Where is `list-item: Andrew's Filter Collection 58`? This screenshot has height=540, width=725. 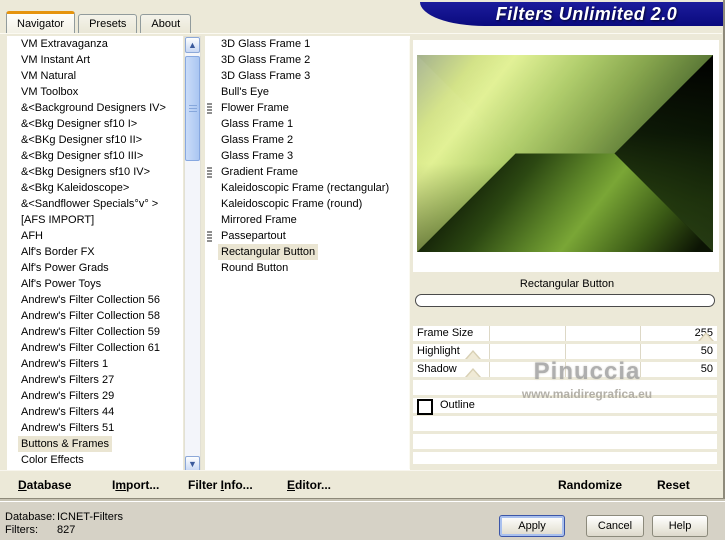 list-item: Andrew's Filter Collection 58 is located at coordinates (95, 316).